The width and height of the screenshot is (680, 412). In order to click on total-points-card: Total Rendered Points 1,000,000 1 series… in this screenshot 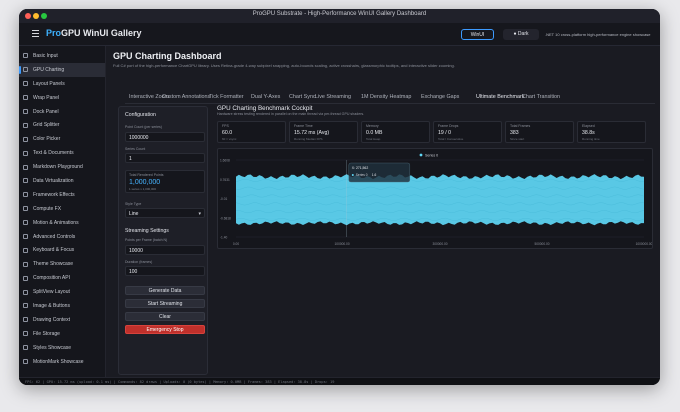, I will do `click(165, 181)`.